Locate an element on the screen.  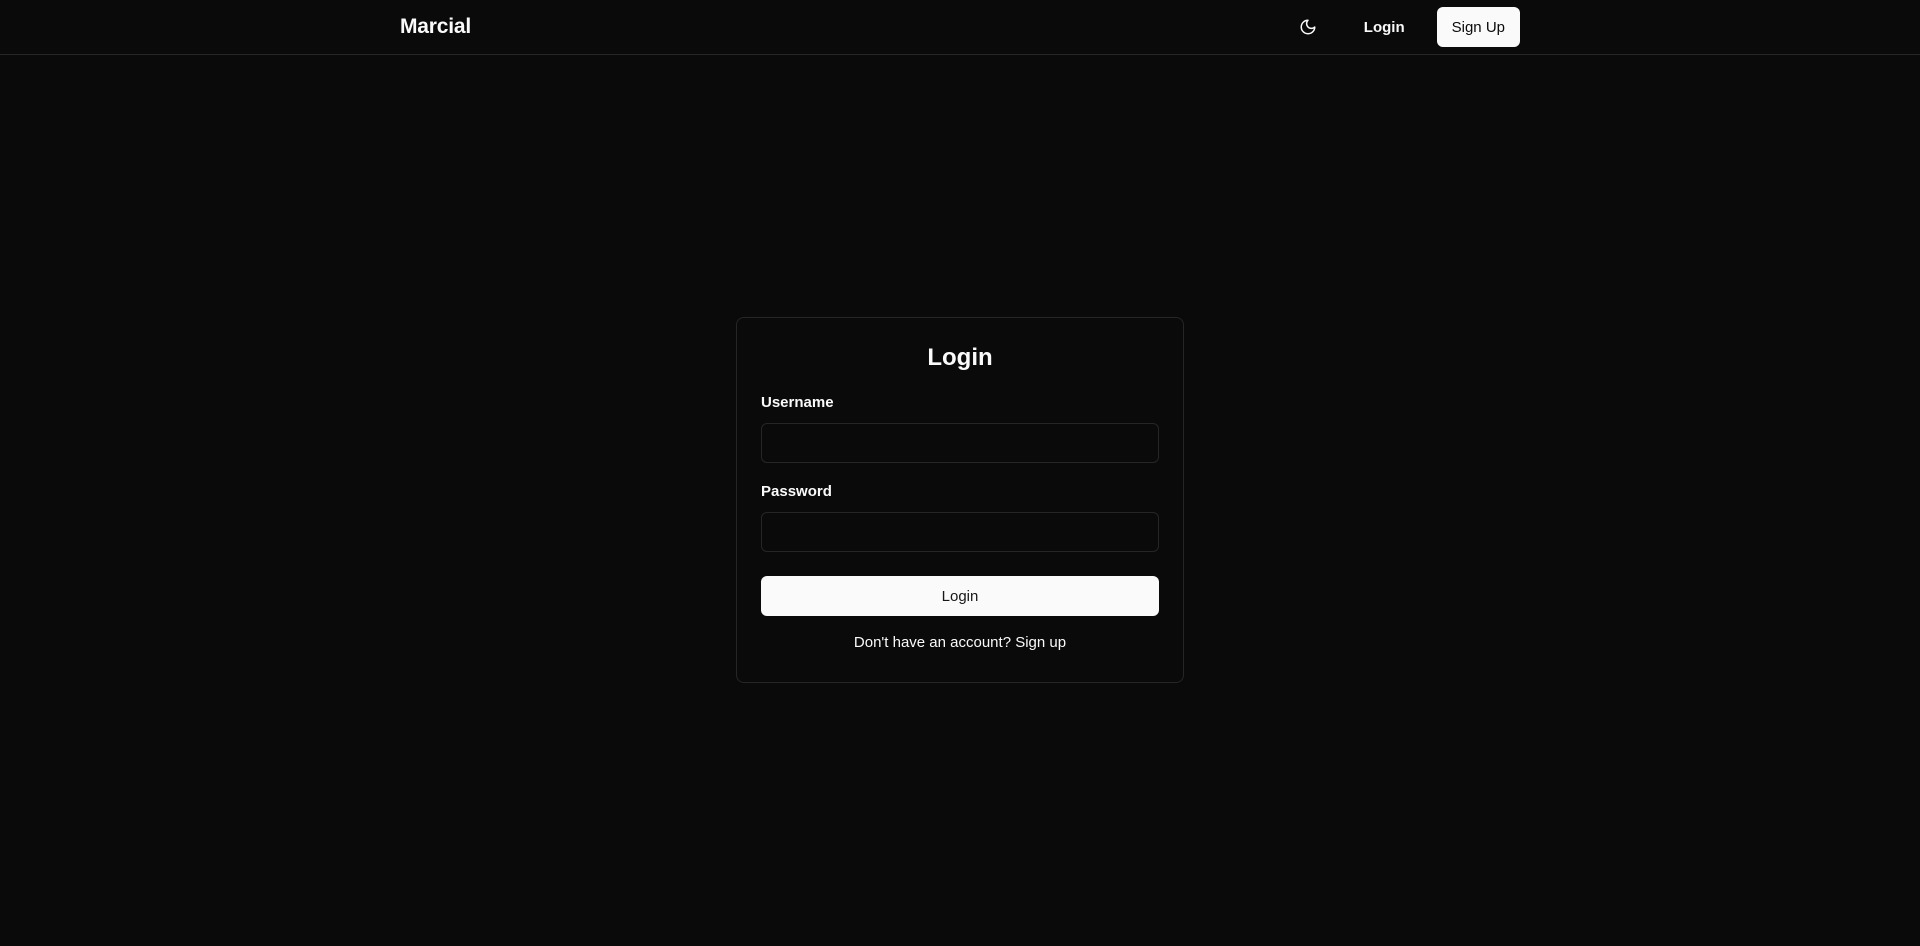
nav-signup-button: Sign Up is located at coordinates (1478, 27).